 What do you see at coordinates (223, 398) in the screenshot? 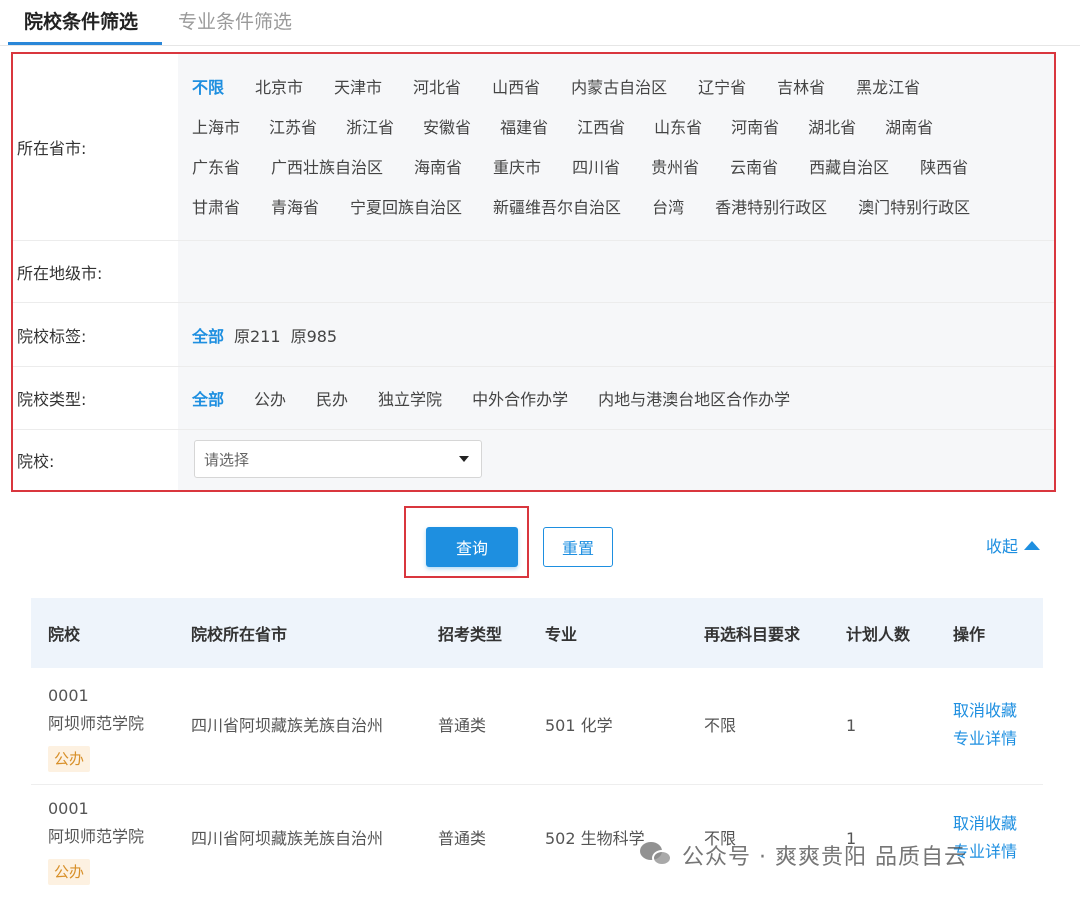
I see `type-option: 全部` at bounding box center [223, 398].